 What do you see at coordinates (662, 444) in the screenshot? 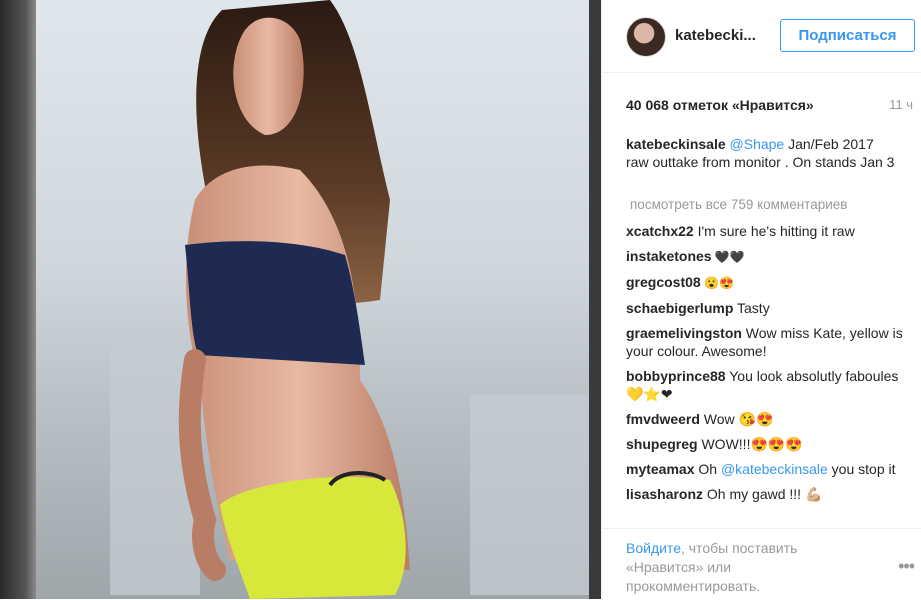
I see `comment-user: shupegreg` at bounding box center [662, 444].